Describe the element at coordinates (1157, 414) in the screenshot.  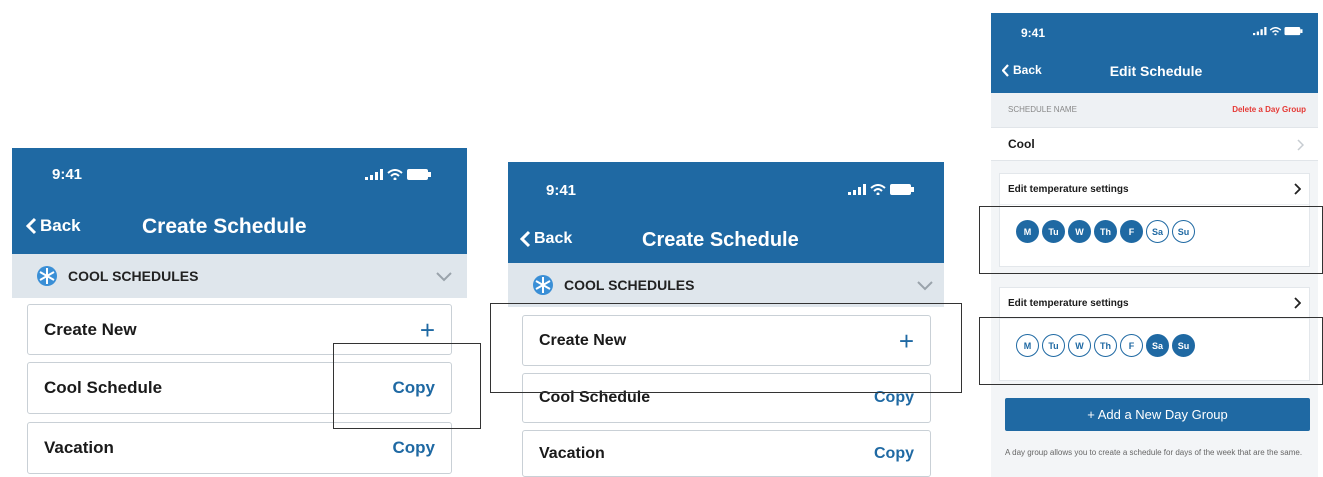
I see `add-day-group-button: + Add a New Day Group` at that location.